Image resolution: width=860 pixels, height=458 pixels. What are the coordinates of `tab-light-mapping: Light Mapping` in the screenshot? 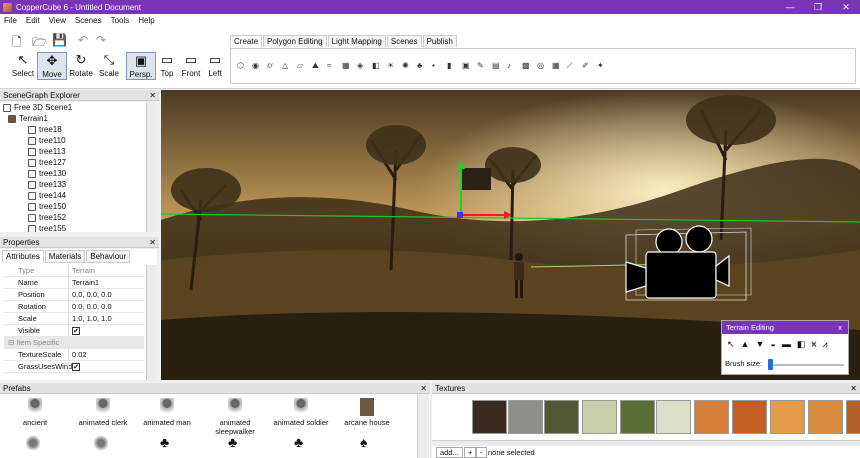 It's located at (356, 41).